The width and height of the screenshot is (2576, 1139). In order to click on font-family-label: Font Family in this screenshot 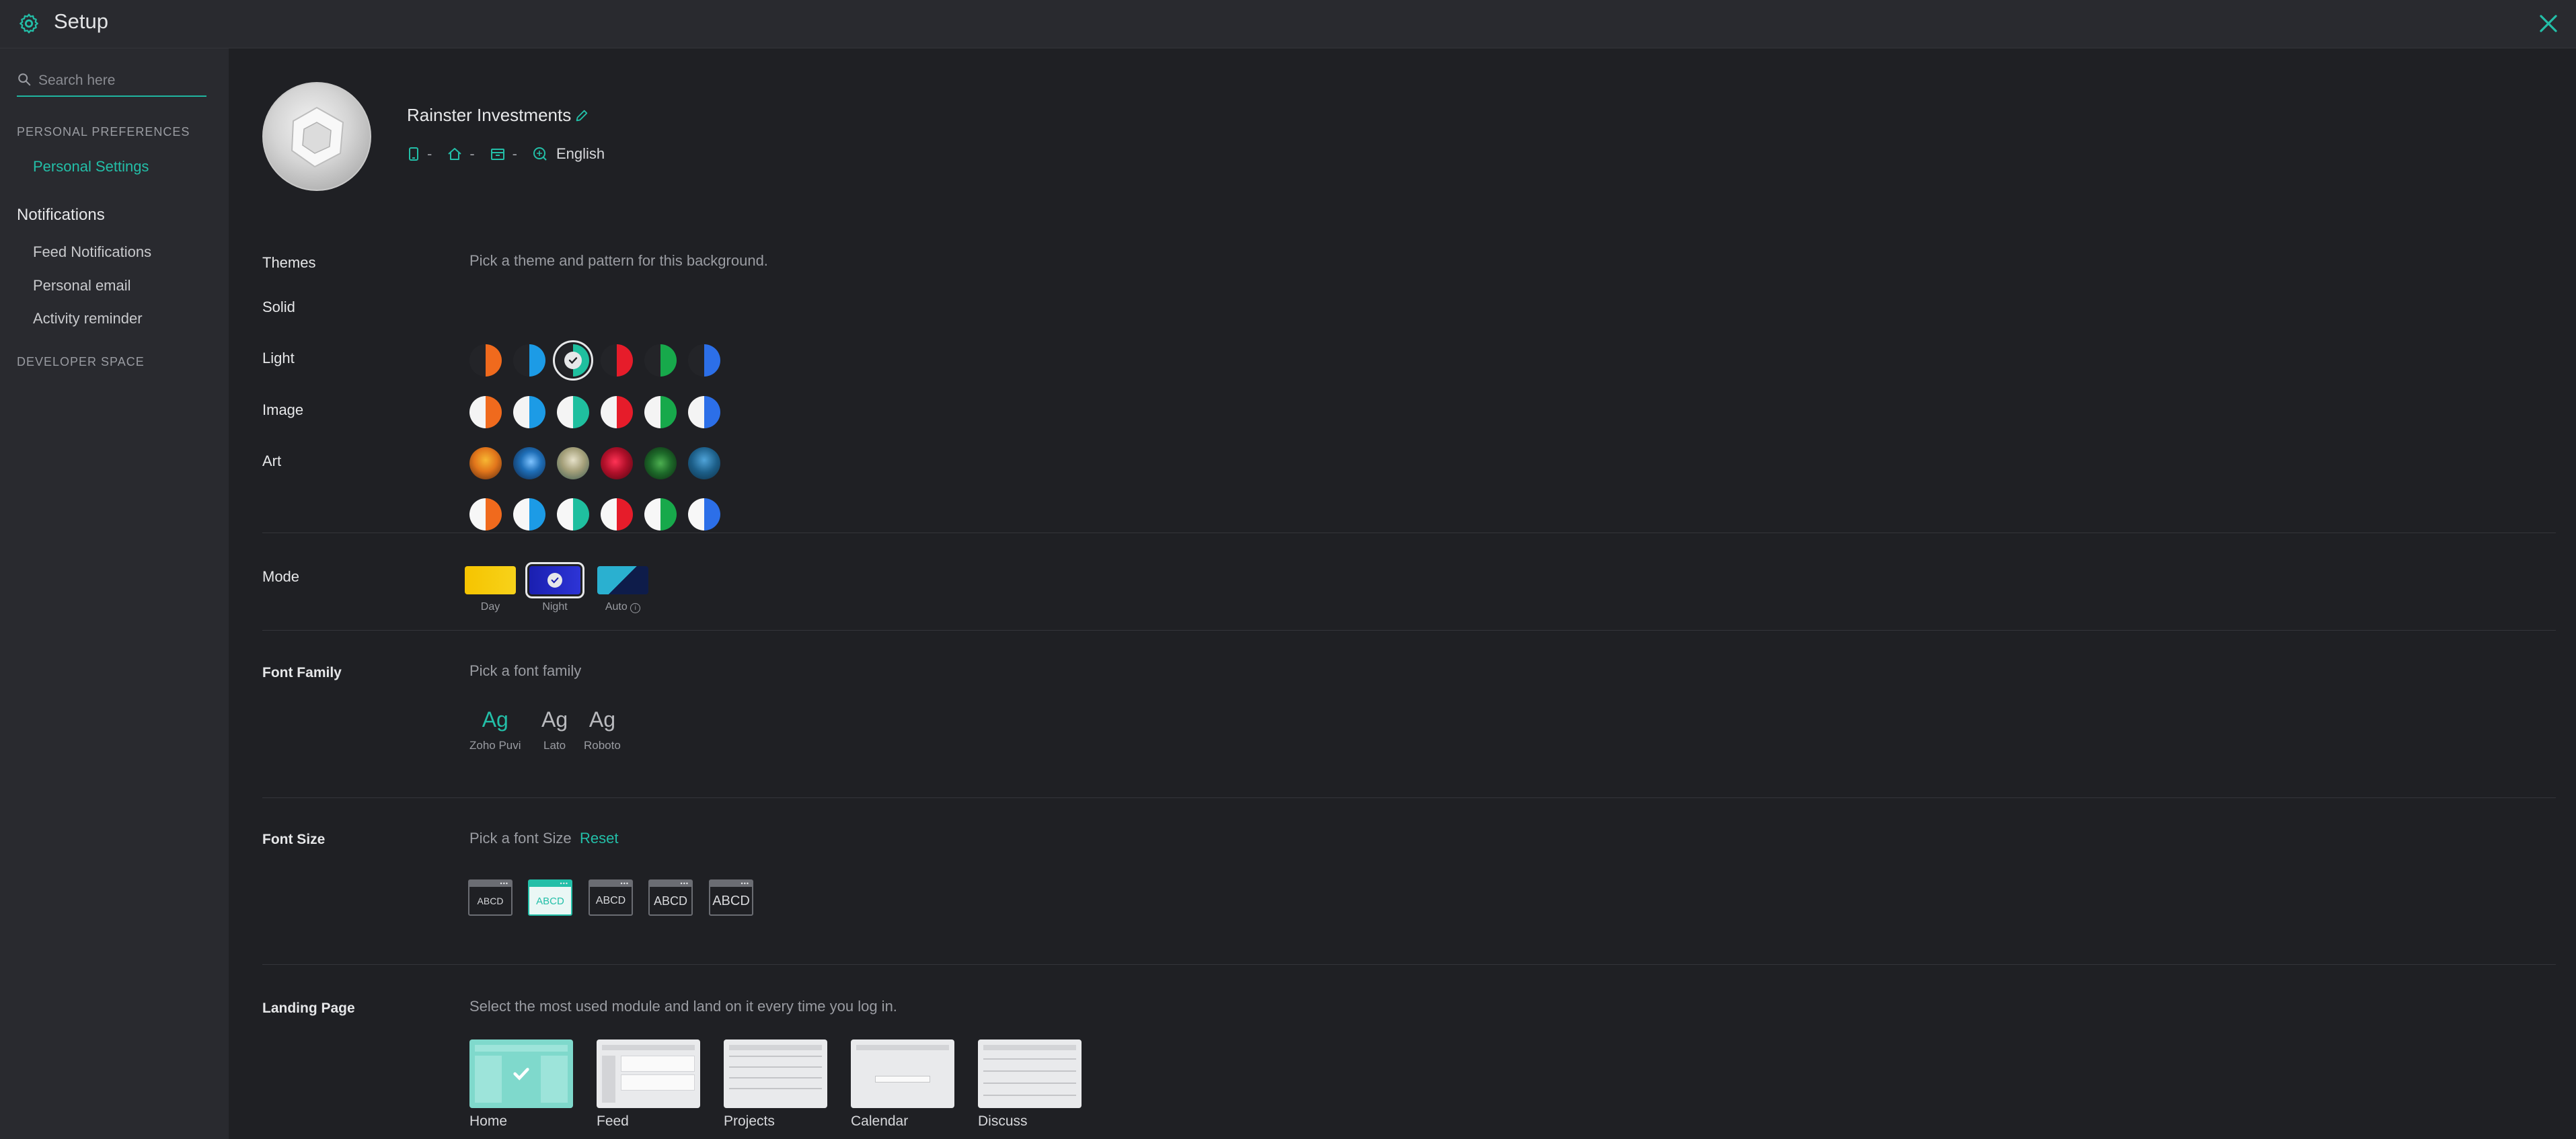, I will do `click(302, 672)`.